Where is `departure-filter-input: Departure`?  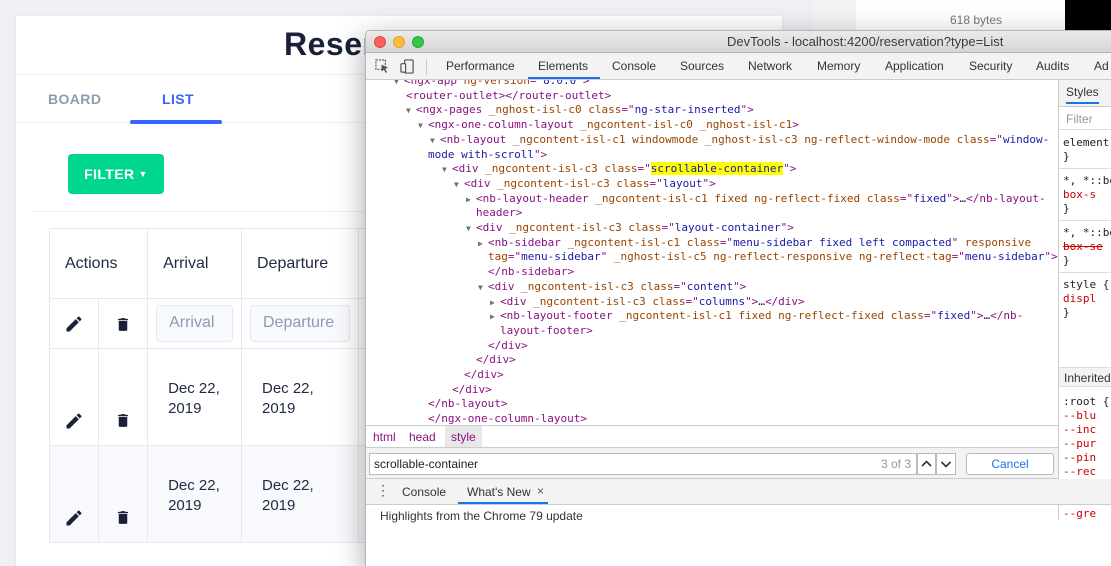
departure-filter-input: Departure is located at coordinates (300, 323).